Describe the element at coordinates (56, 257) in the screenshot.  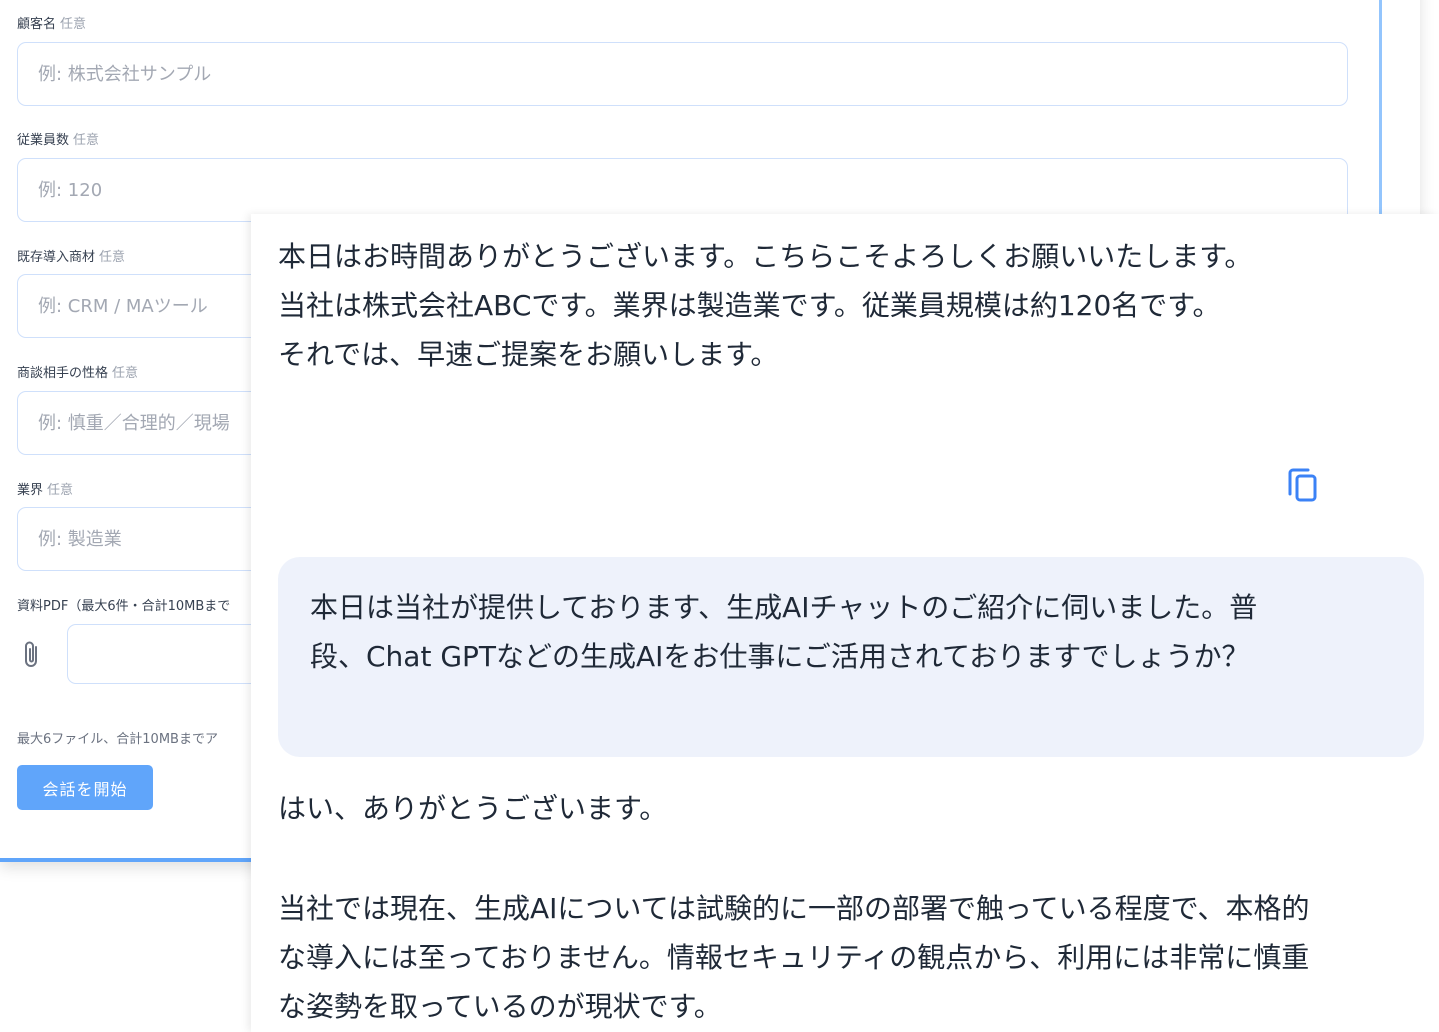
I see `existing-products-label-text: 既存導入商材` at that location.